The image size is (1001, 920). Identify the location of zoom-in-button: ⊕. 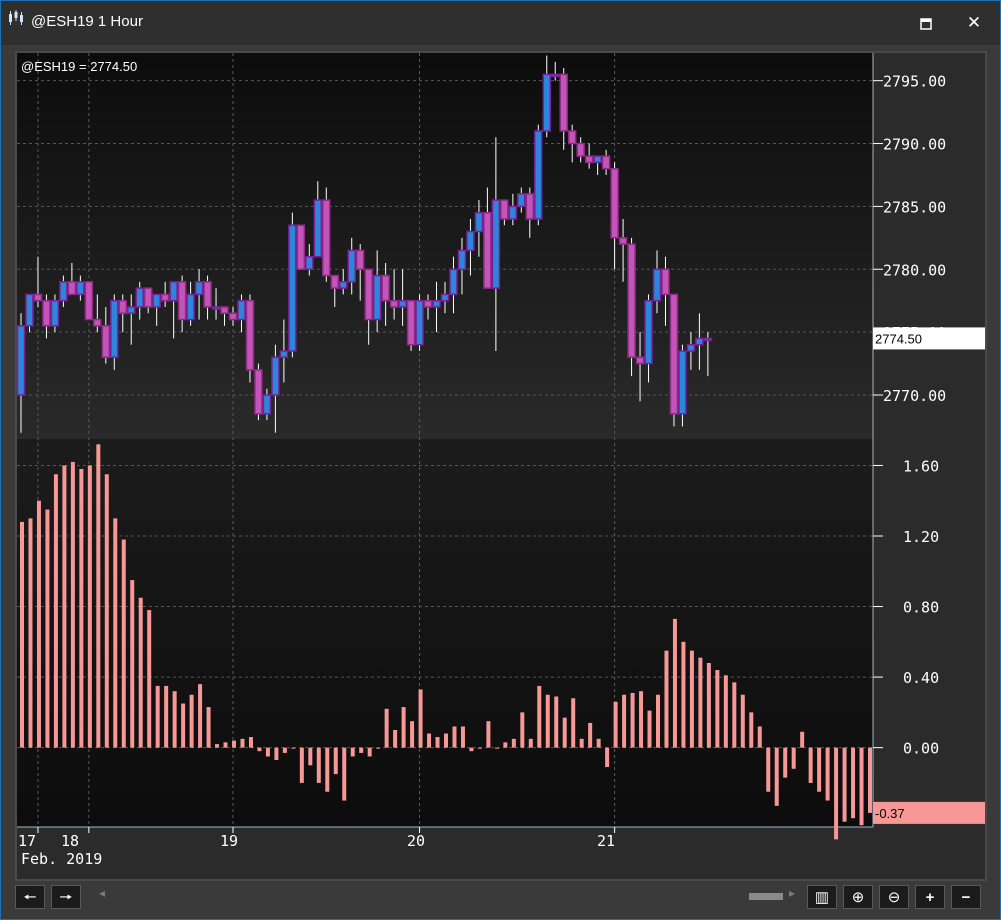
(858, 897).